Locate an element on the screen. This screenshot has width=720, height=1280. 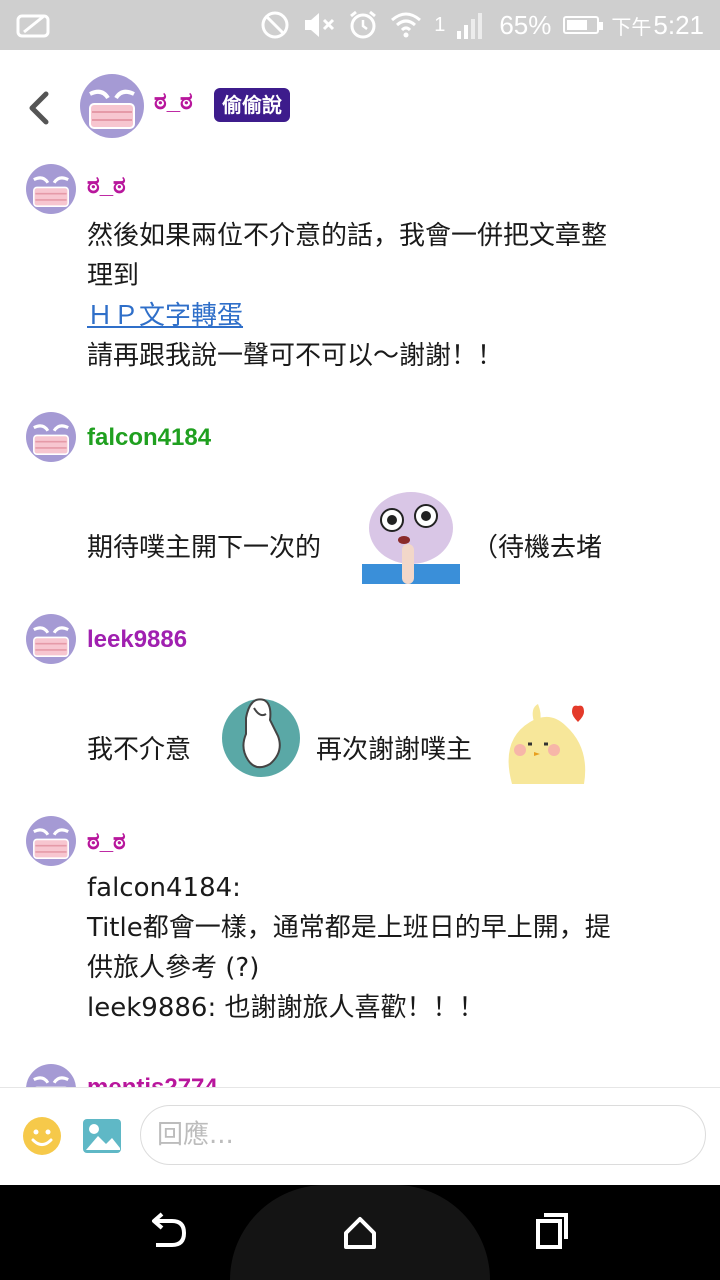
header-title: ಠ_ಠ is located at coordinates (173, 101).